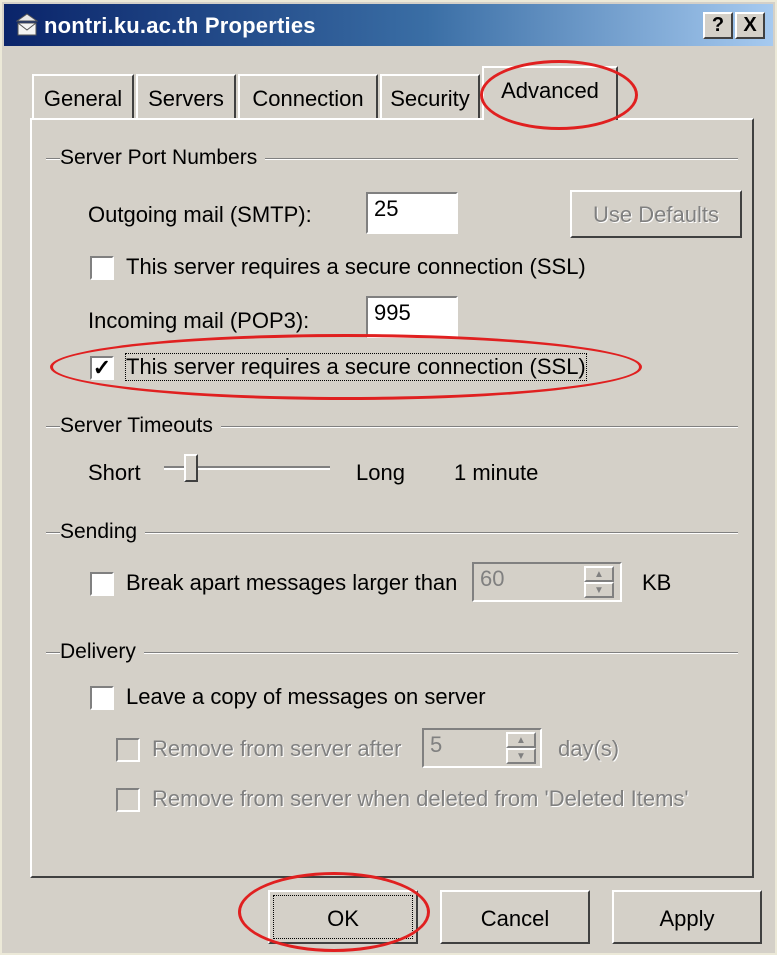  What do you see at coordinates (102, 698) in the screenshot?
I see `leave-copy-checkbox` at bounding box center [102, 698].